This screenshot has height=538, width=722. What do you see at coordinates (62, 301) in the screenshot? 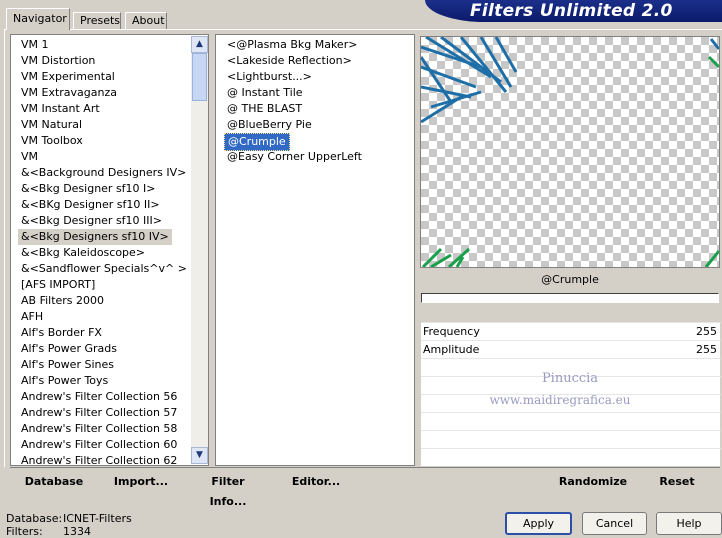
I see `category-item: AB Filters 2000` at bounding box center [62, 301].